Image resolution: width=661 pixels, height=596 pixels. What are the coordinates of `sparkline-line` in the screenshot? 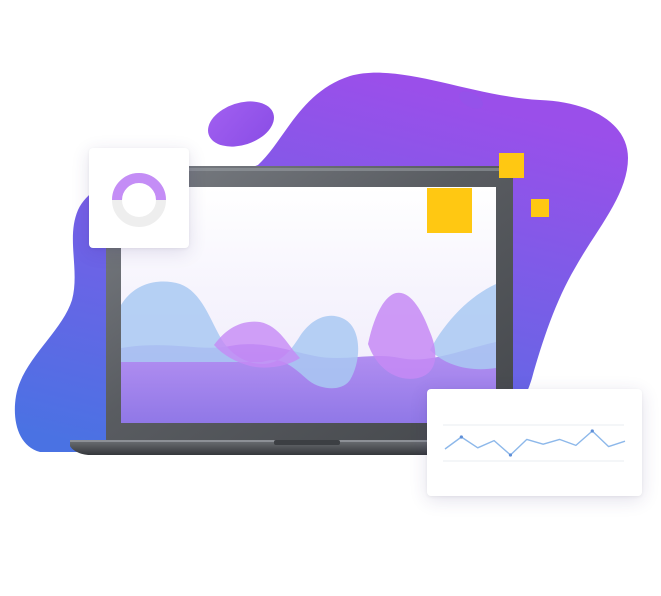 It's located at (535, 443).